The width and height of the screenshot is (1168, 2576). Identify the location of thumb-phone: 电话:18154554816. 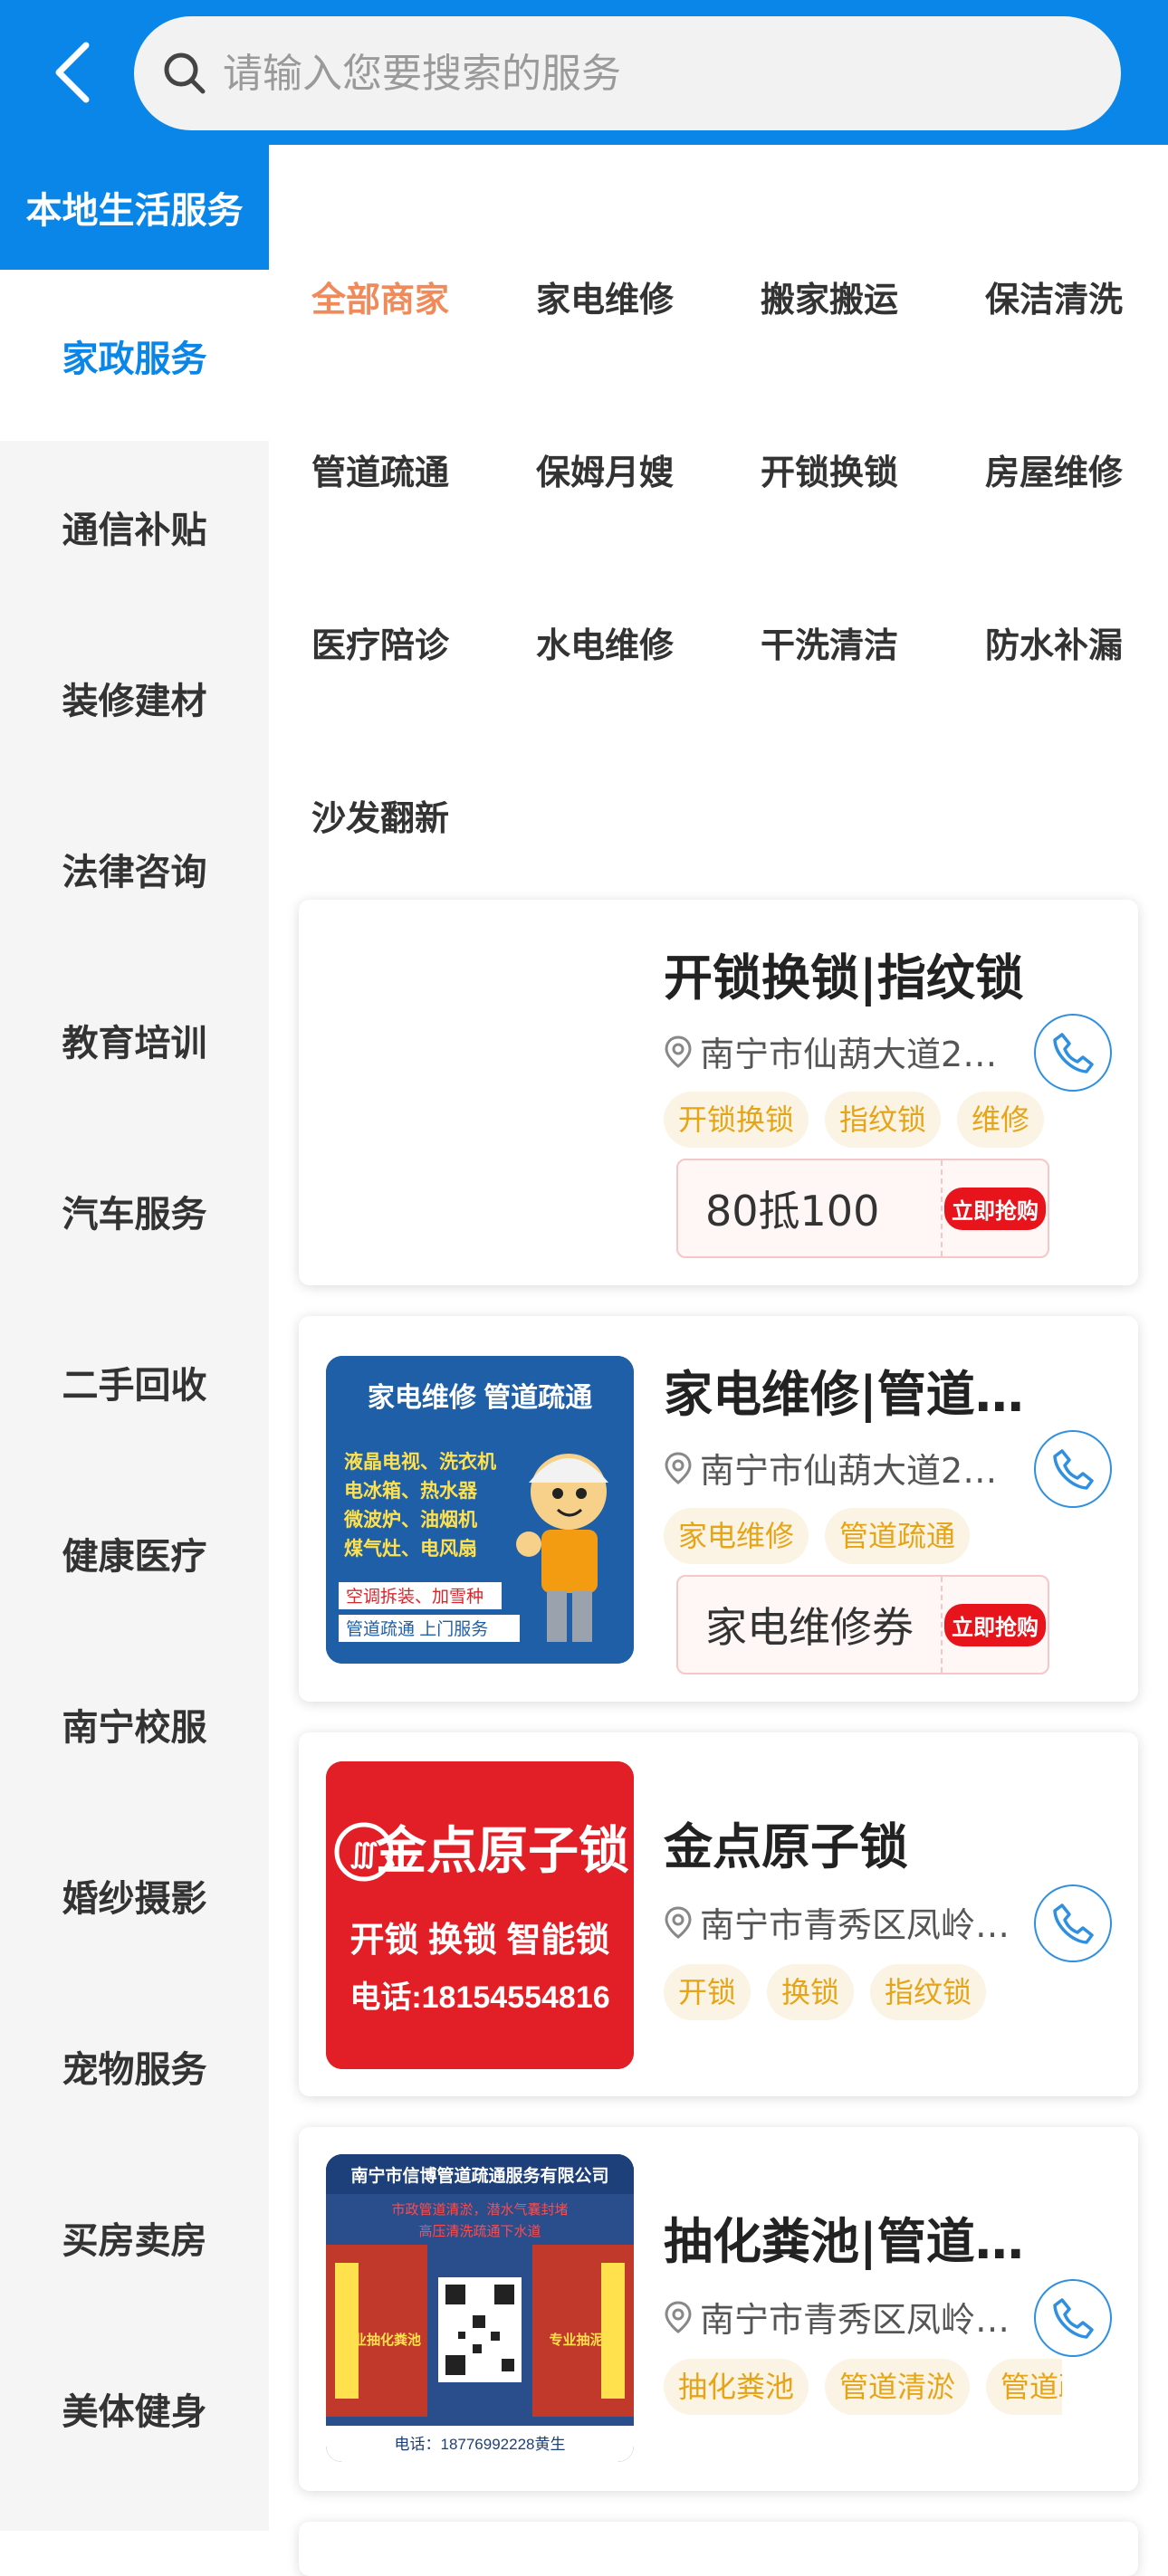
(479, 1998).